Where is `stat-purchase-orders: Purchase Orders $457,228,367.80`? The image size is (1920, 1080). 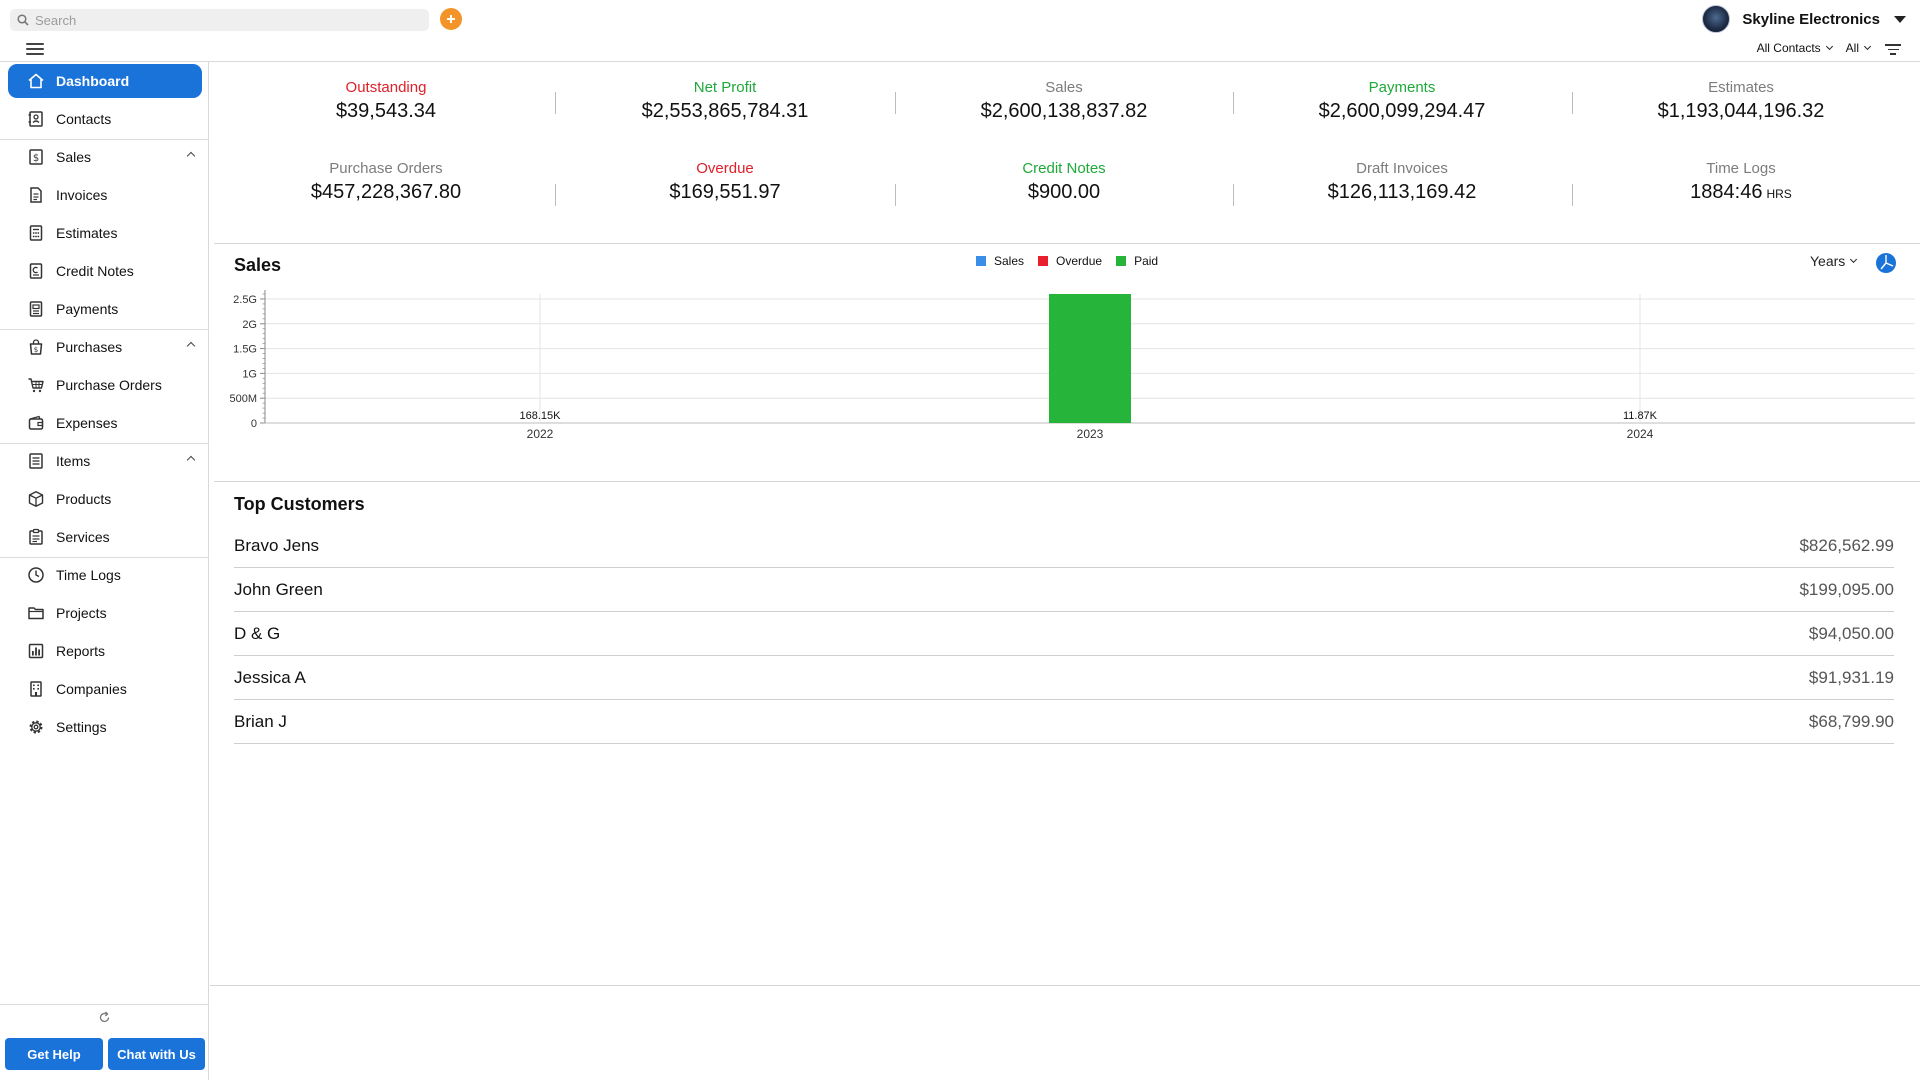 stat-purchase-orders: Purchase Orders $457,228,367.80 is located at coordinates (386, 182).